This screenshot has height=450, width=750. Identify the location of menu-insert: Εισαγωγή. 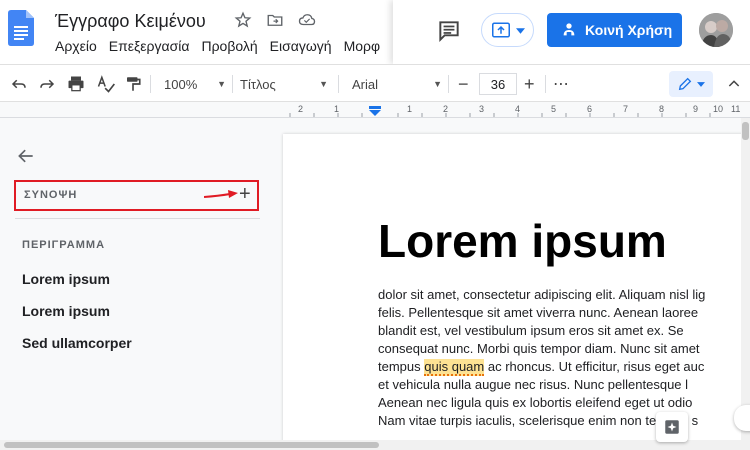
(301, 46).